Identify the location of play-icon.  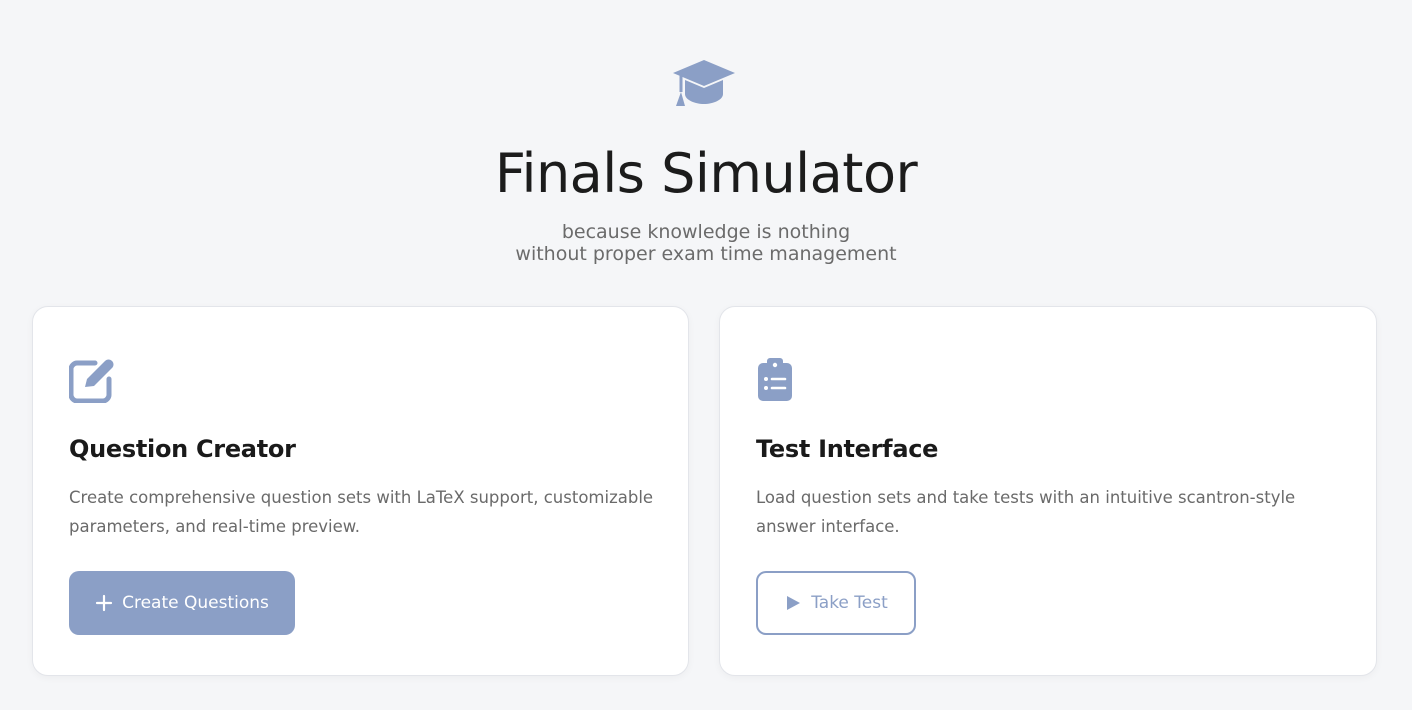
(794, 603).